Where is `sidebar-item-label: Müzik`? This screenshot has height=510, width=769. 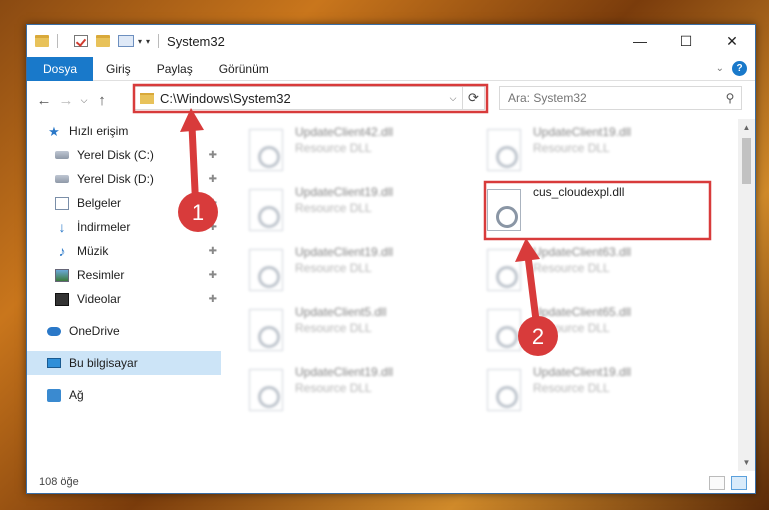 sidebar-item-label: Müzik is located at coordinates (93, 251).